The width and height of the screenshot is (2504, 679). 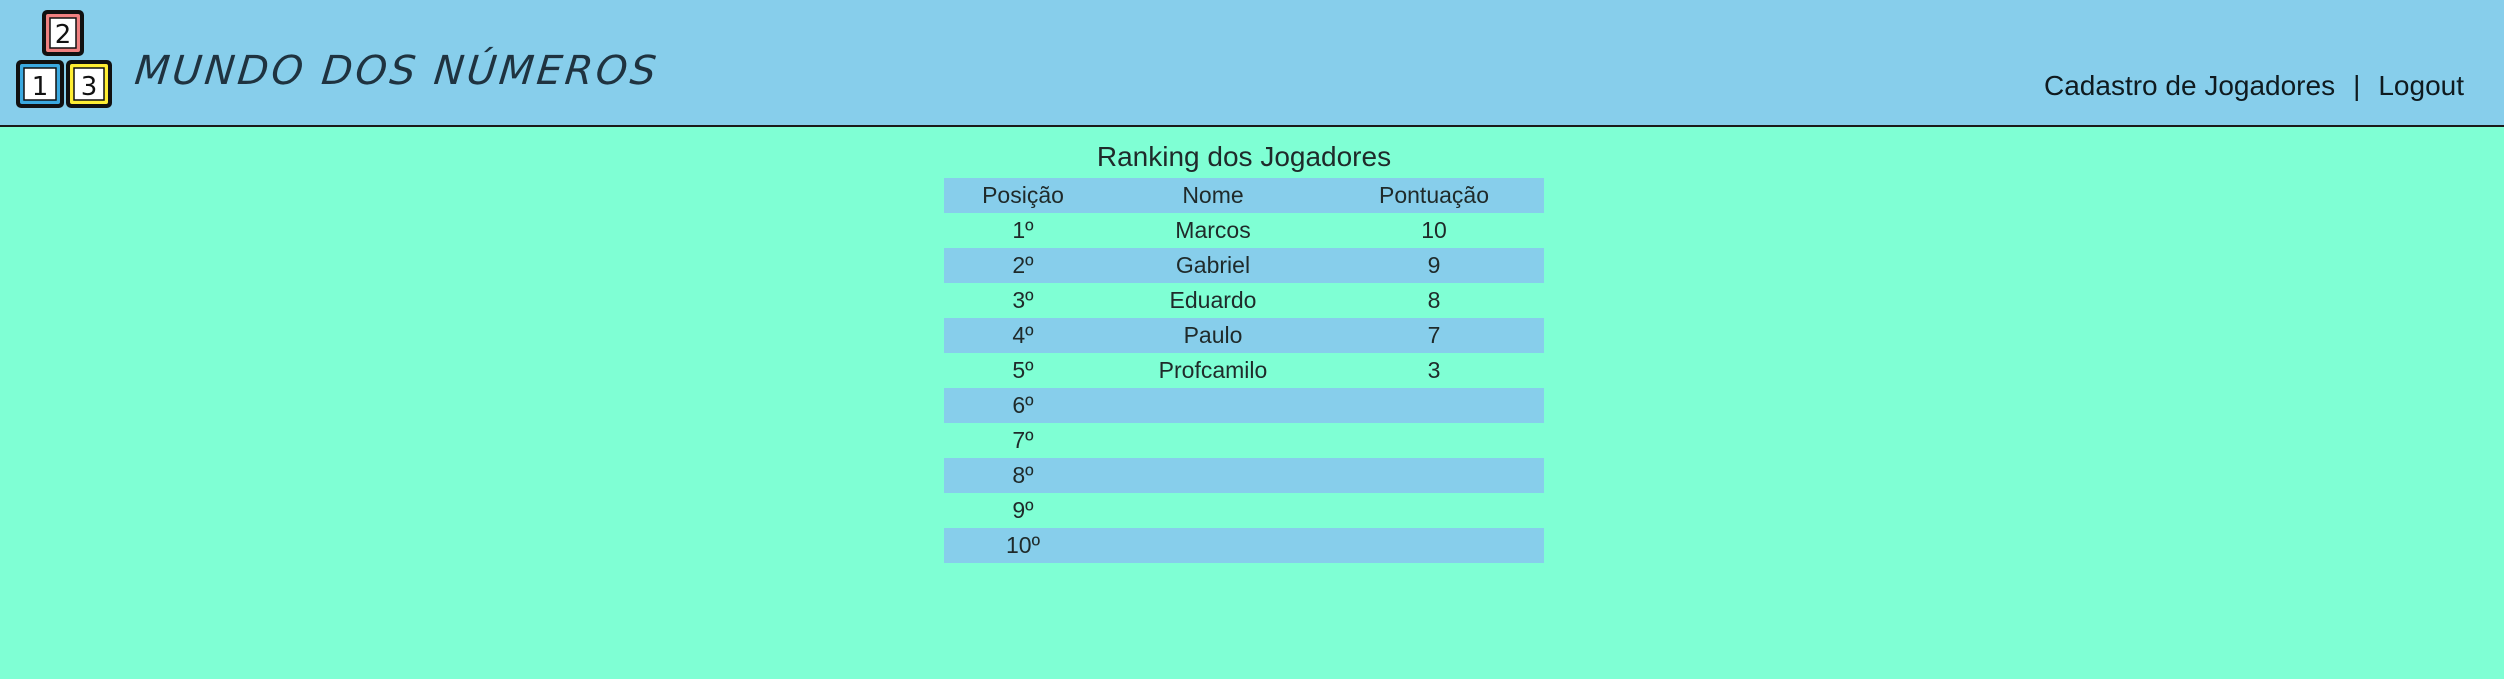 I want to click on table-row: 1º Marcos 10, so click(x=1244, y=230).